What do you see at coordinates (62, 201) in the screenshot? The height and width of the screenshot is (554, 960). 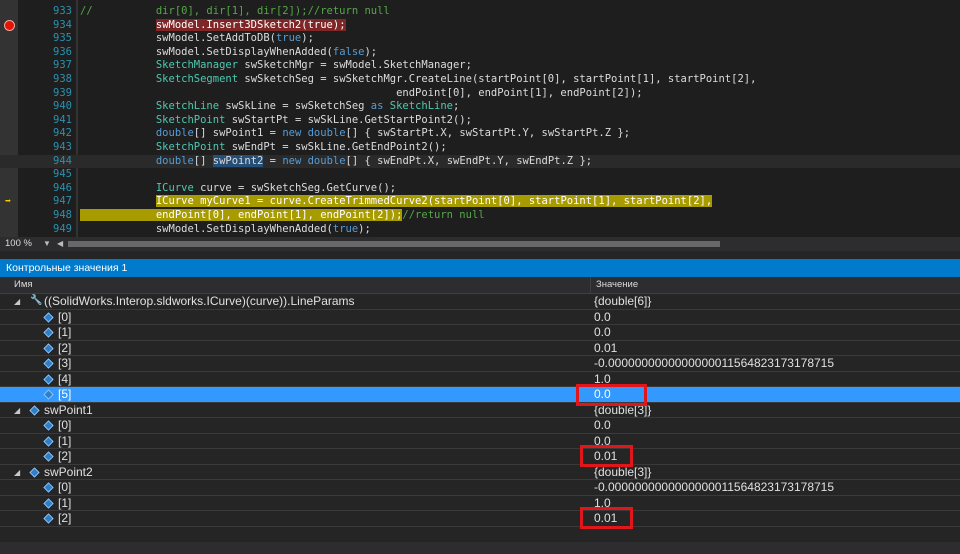 I see `line-number: 947` at bounding box center [62, 201].